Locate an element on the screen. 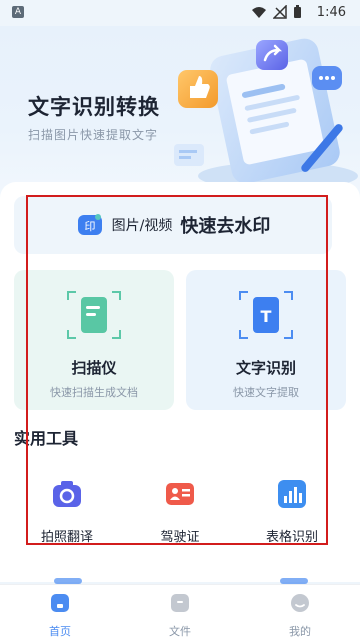 The width and height of the screenshot is (360, 641). hero-title: 文字识别转换 is located at coordinates (94, 107).